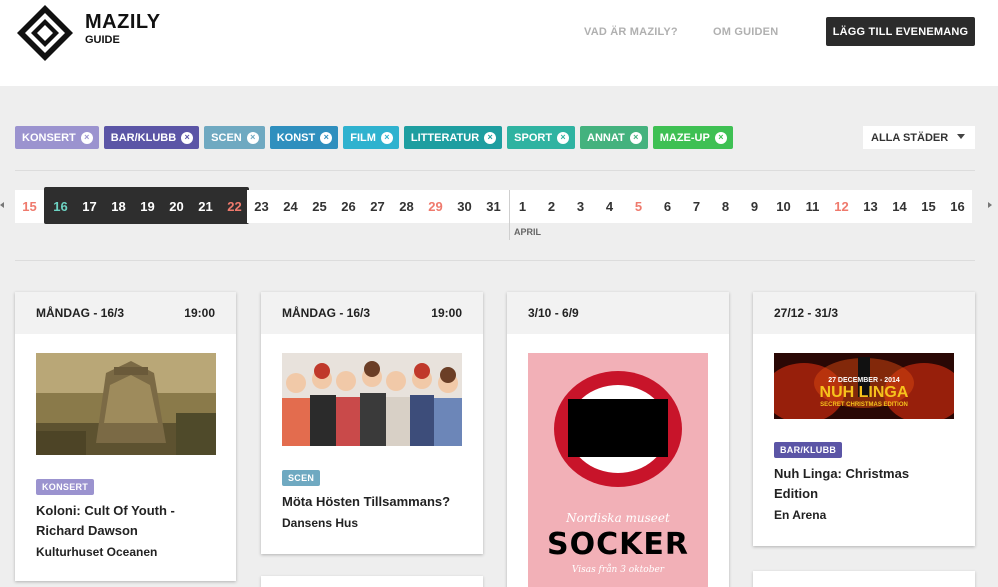  Describe the element at coordinates (533, 137) in the screenshot. I see `filter-chip-label: SPORT` at that location.